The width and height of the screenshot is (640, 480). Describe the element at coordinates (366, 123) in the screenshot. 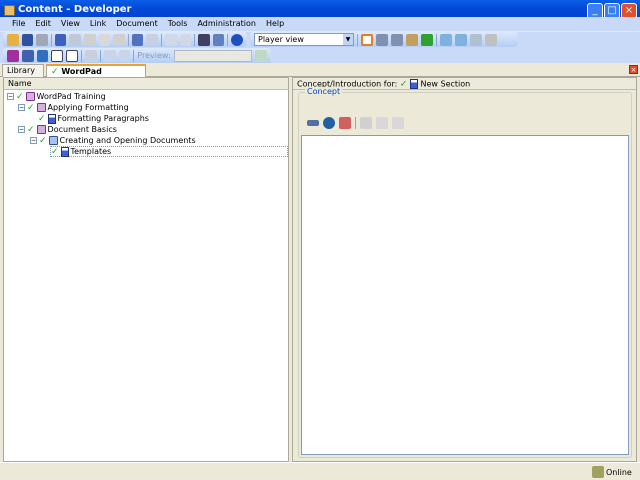

I see `edit-icon` at that location.